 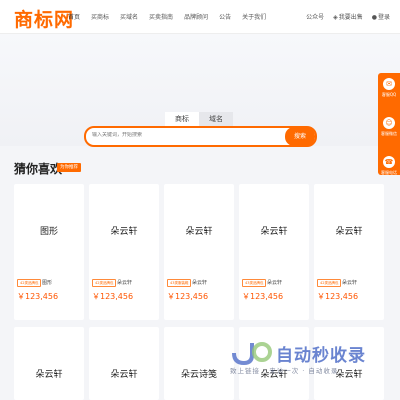 What do you see at coordinates (161, 16) in the screenshot?
I see `nav-guide: 买卖指南` at bounding box center [161, 16].